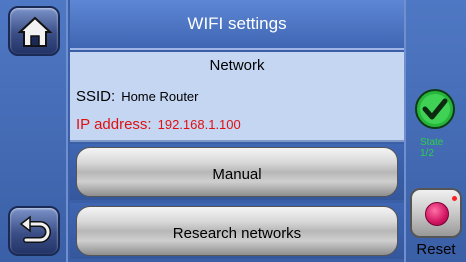 The image size is (466, 262). I want to click on research-networks-button: Research networks, so click(237, 231).